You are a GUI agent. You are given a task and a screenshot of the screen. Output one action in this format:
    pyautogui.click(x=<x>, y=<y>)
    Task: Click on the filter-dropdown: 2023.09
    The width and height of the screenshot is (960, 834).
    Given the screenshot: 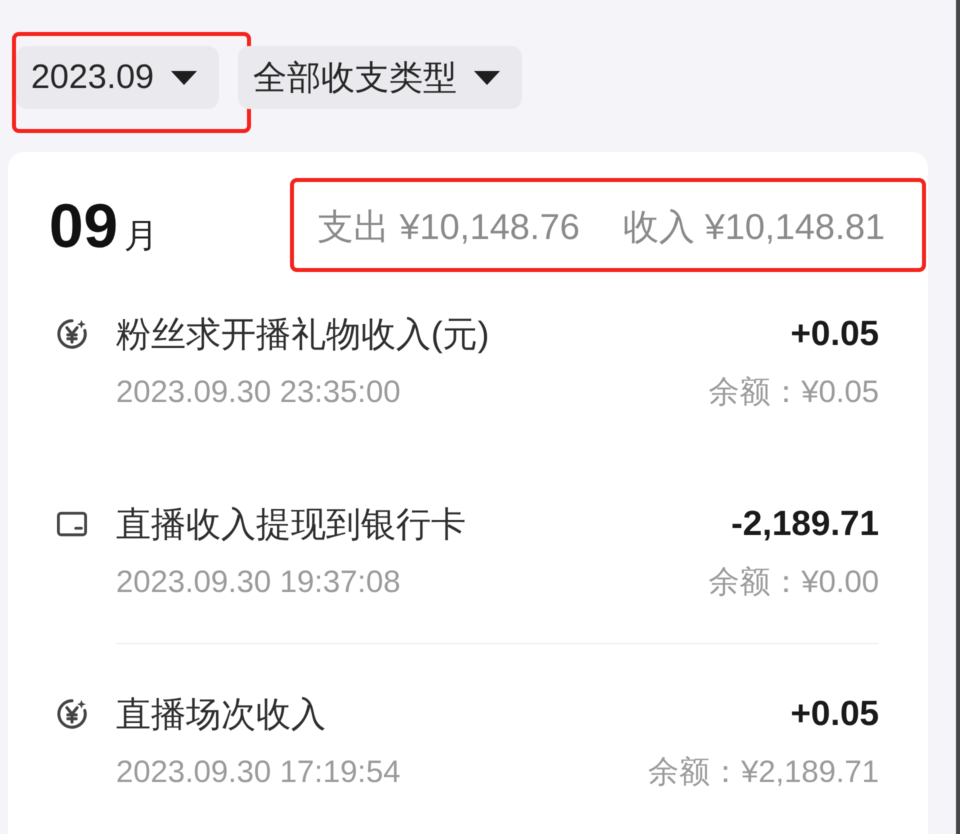 What is the action you would take?
    pyautogui.click(x=117, y=77)
    